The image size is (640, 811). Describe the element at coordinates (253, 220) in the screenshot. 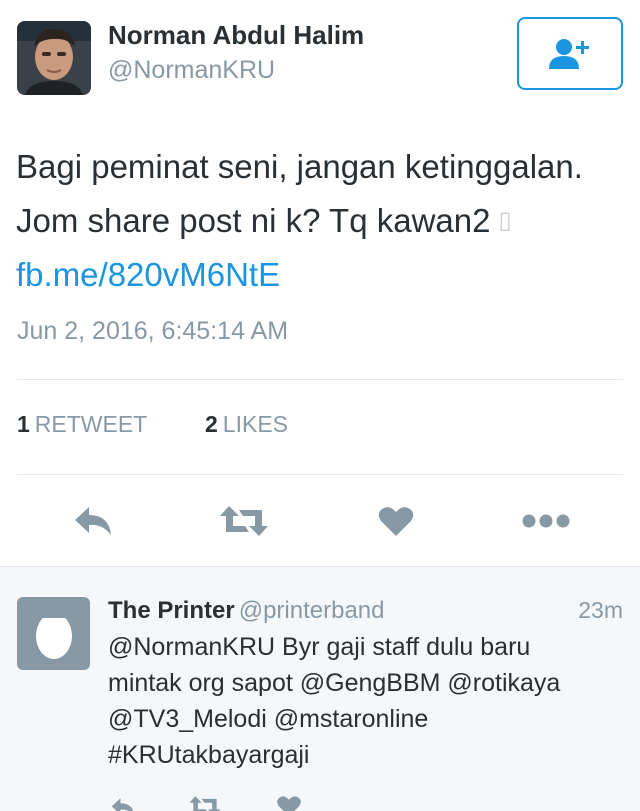

I see `tweet-text-fragment: Jom share post ni k? Tq kawan2` at that location.